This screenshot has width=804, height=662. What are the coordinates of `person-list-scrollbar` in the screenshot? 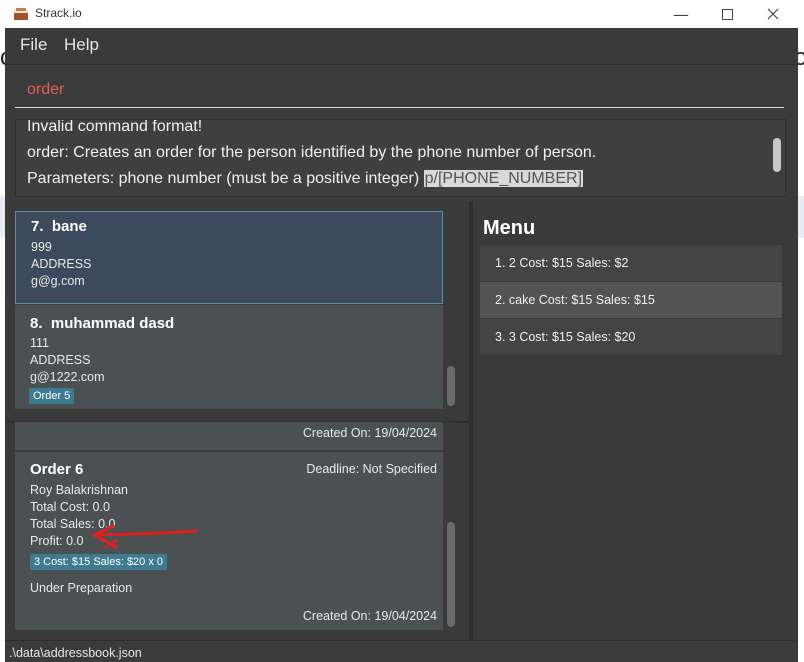 It's located at (451, 310).